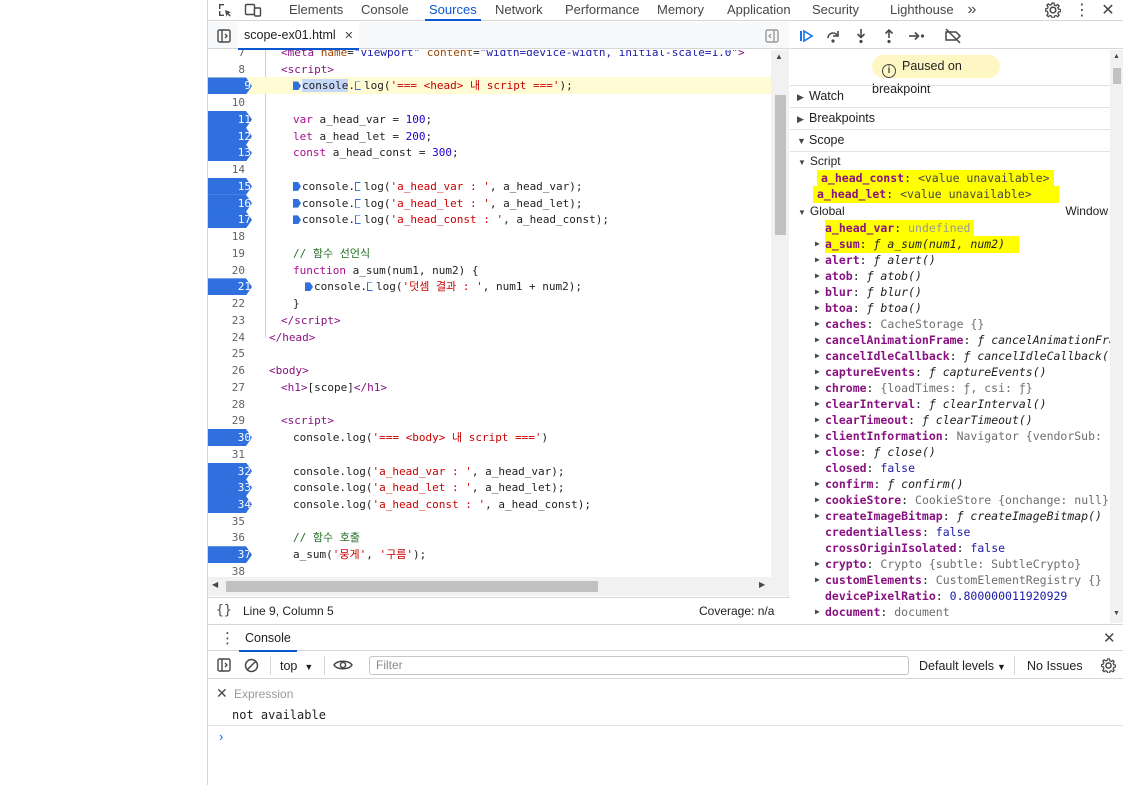 The height and width of the screenshot is (785, 1123). Describe the element at coordinates (489, 69) in the screenshot. I see `code-line: 8 <script>` at that location.